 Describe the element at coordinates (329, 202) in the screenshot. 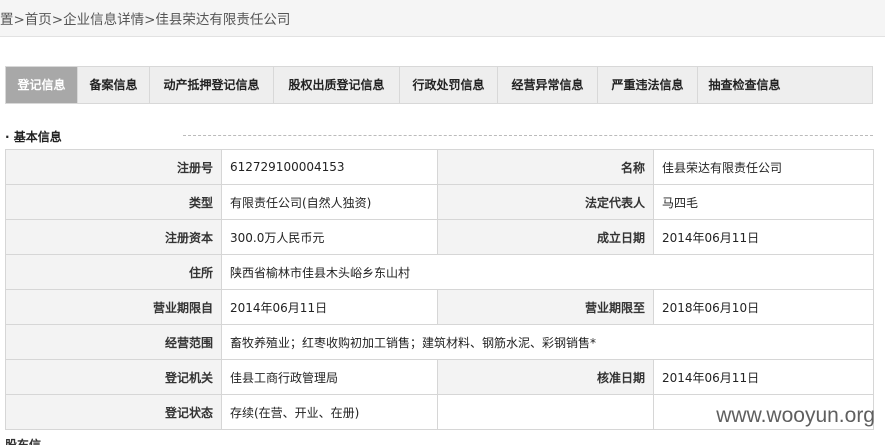

I see `type-value: 有限责任公司(自然人独资)` at that location.